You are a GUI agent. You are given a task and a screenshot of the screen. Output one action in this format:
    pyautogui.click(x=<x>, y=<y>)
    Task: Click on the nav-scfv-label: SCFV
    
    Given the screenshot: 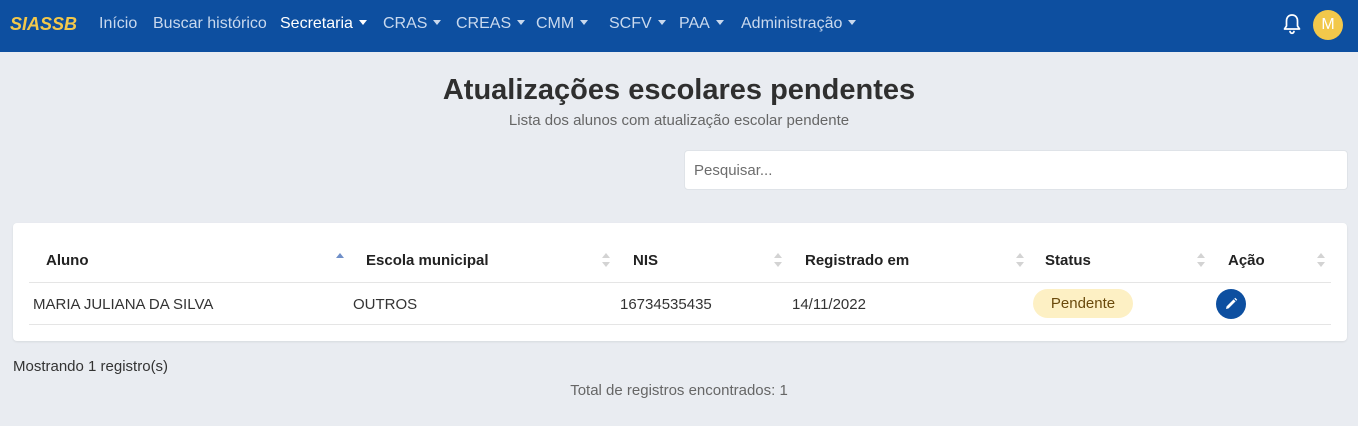 What is the action you would take?
    pyautogui.click(x=630, y=23)
    